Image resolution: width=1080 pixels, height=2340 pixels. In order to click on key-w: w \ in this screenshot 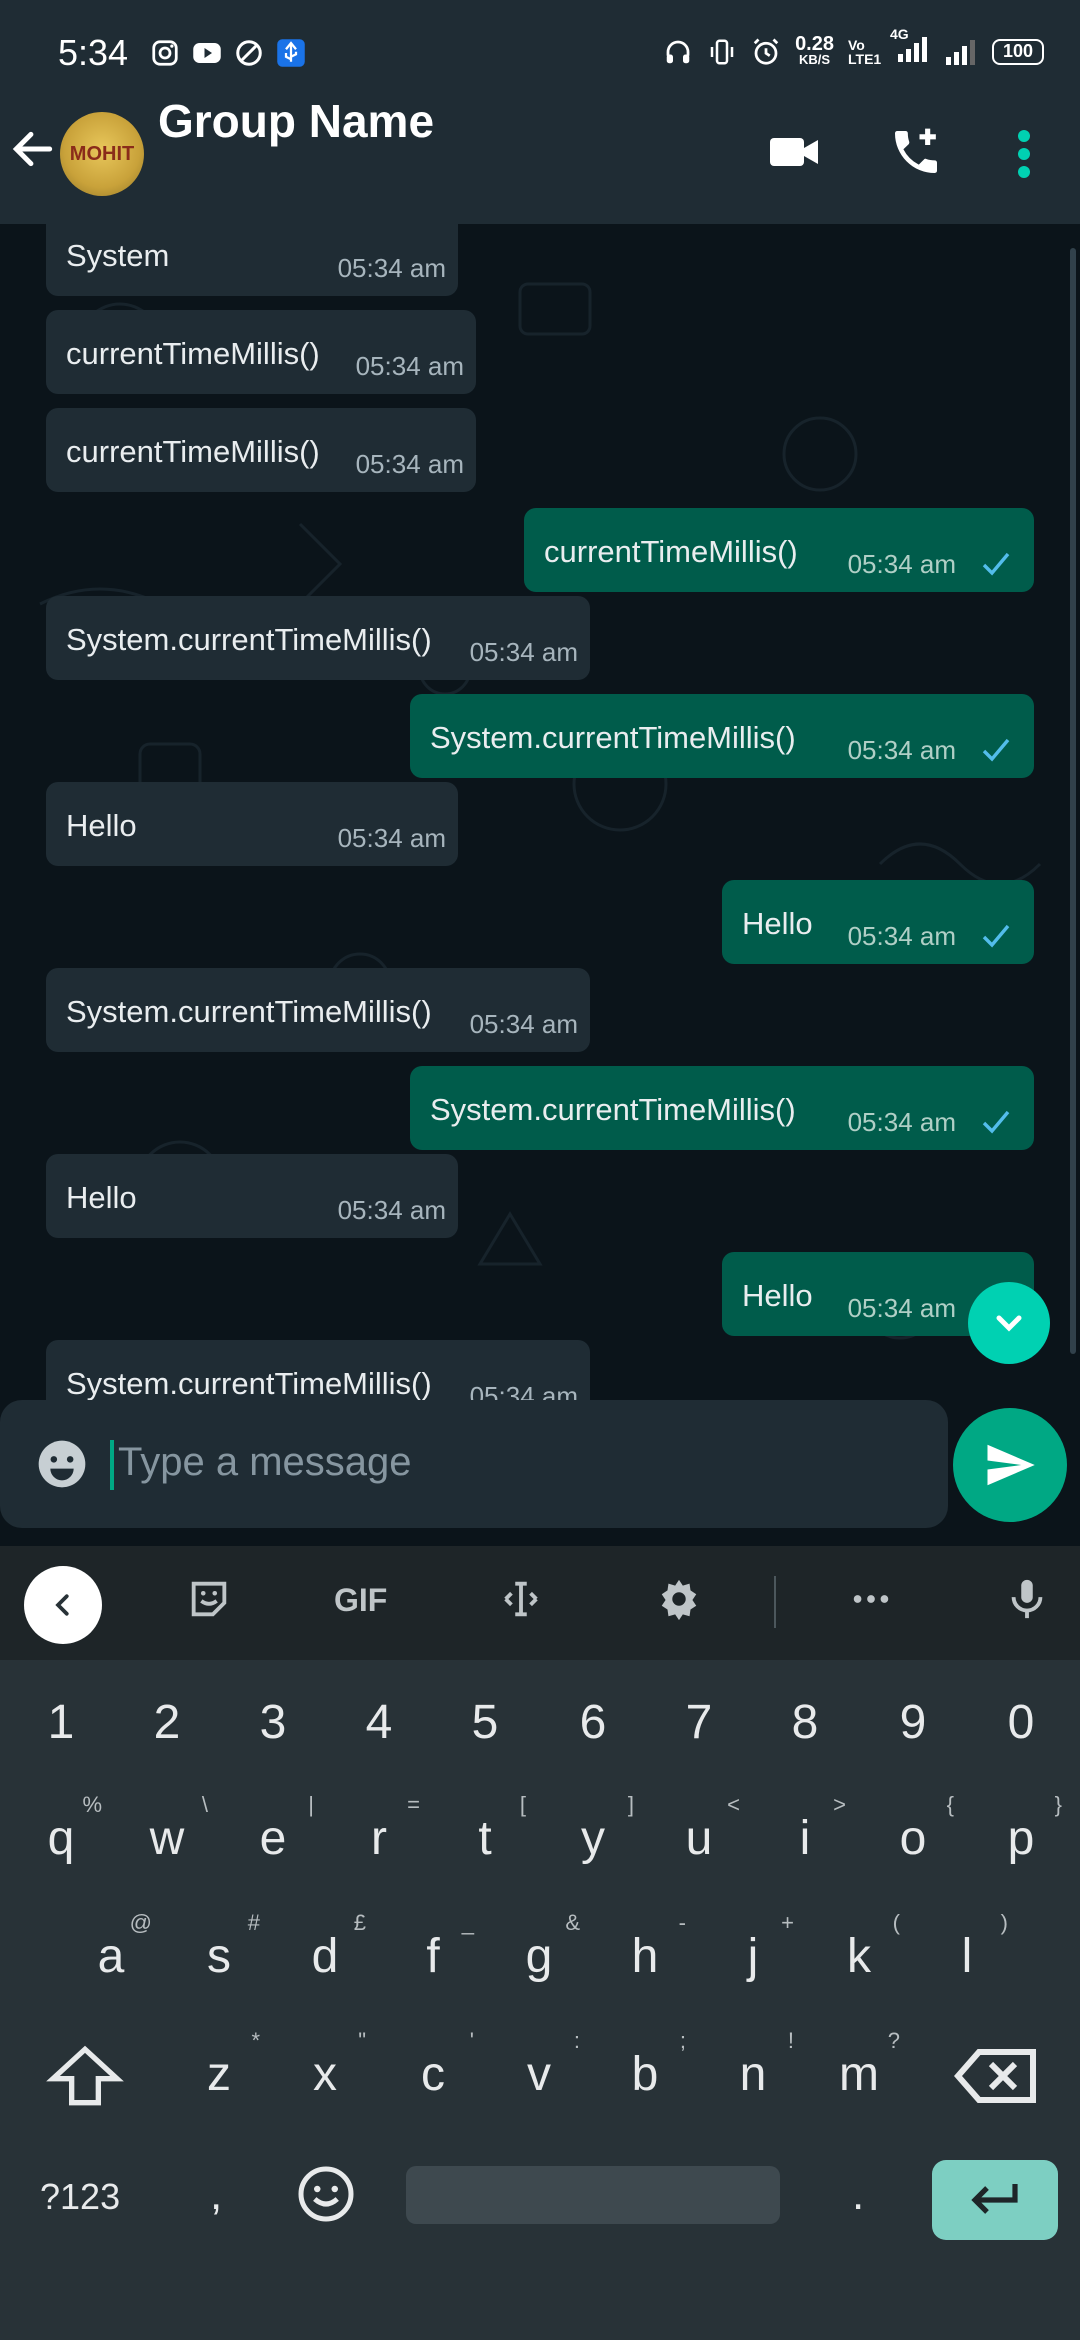, I will do `click(167, 1839)`.